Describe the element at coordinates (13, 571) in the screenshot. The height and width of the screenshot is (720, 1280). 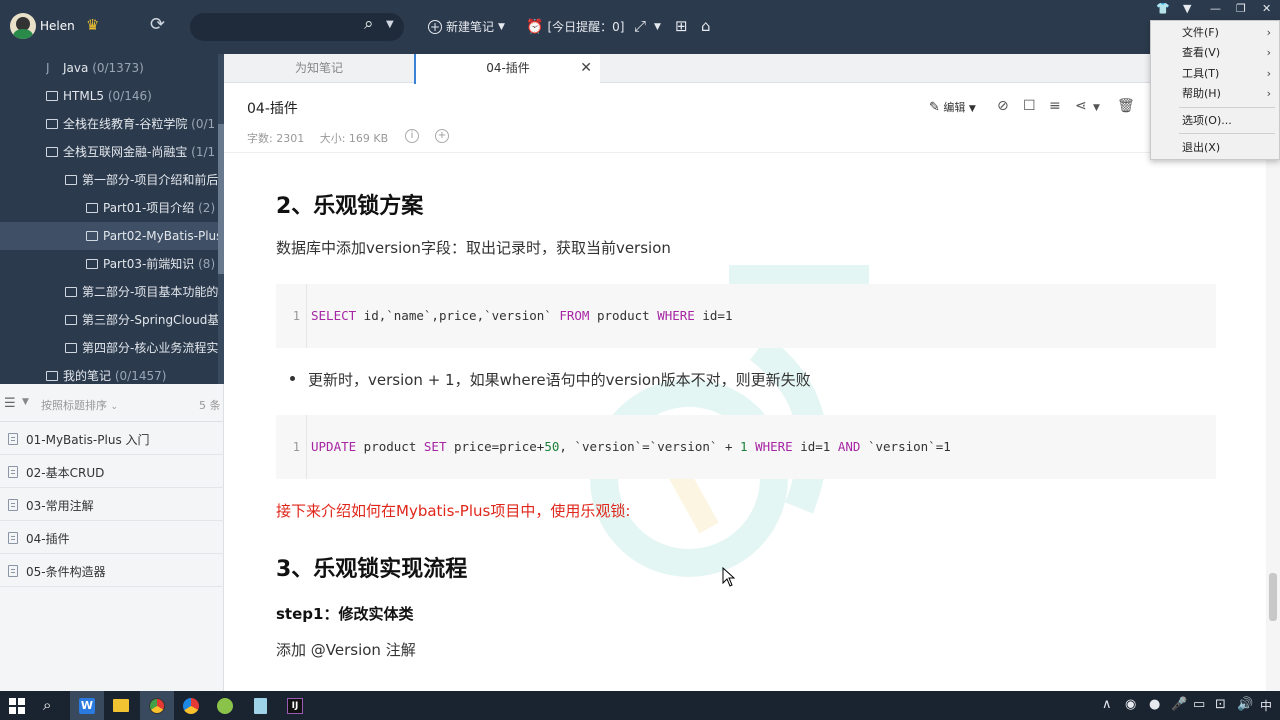
I see `document-icon` at that location.